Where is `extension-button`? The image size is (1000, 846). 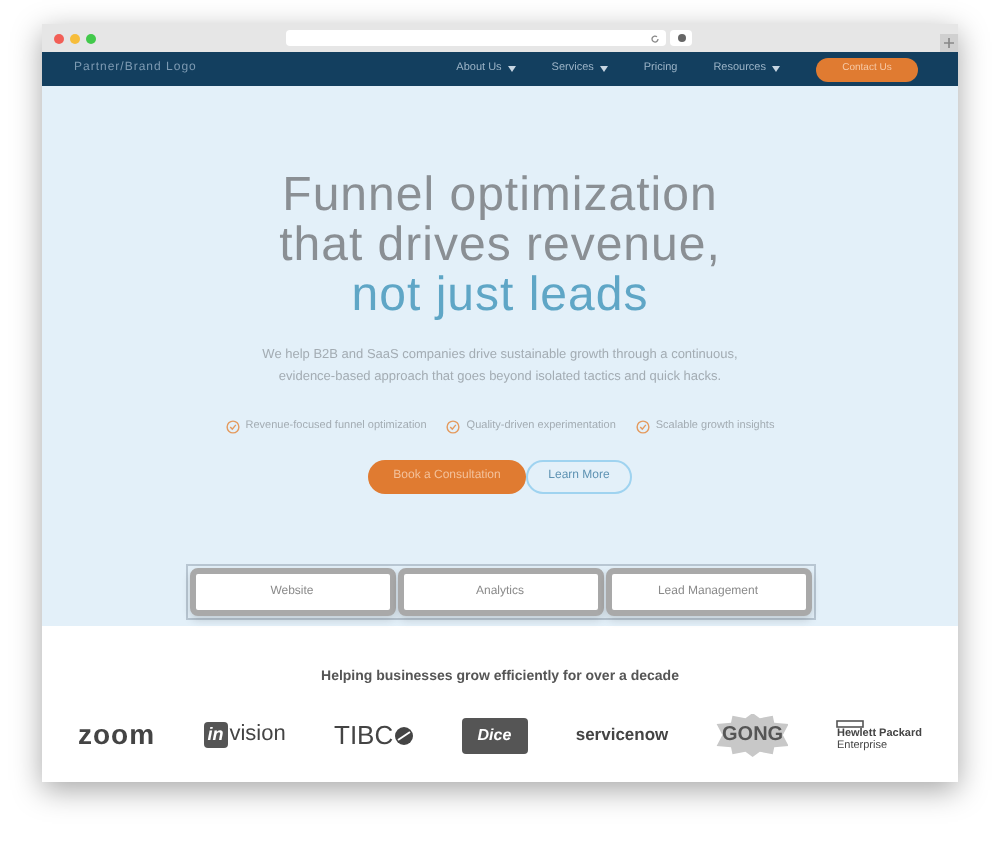
extension-button is located at coordinates (681, 38).